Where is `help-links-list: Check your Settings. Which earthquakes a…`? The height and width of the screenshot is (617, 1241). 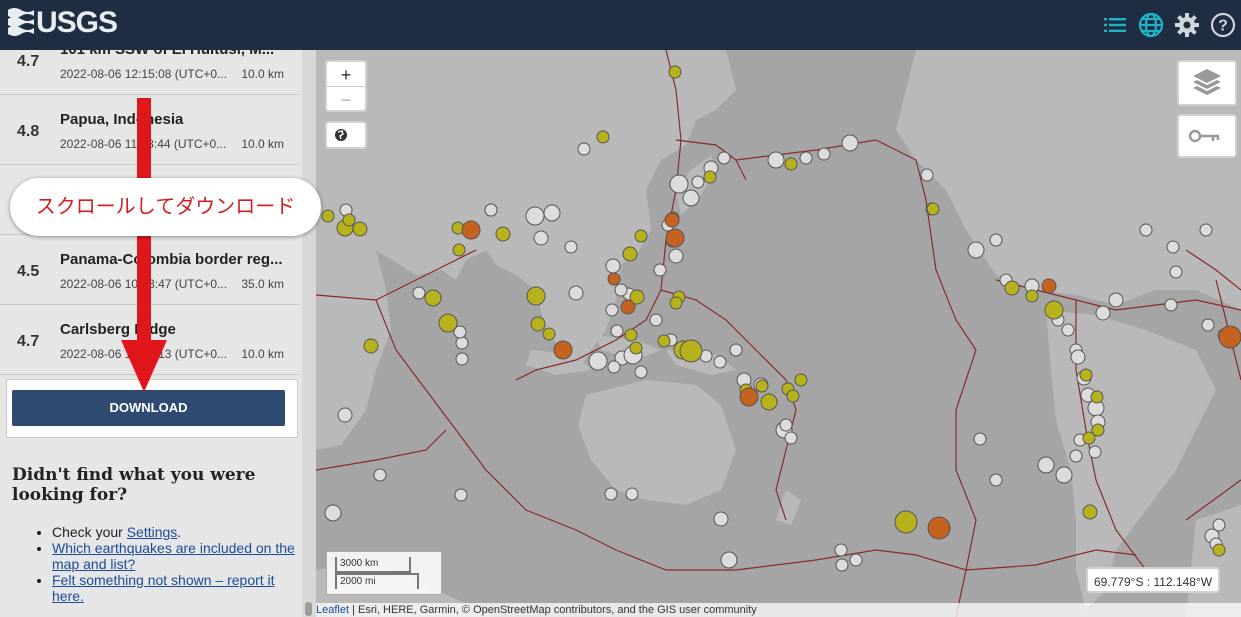
help-links-list: Check your Settings. Which earthquakes a… is located at coordinates (169, 564).